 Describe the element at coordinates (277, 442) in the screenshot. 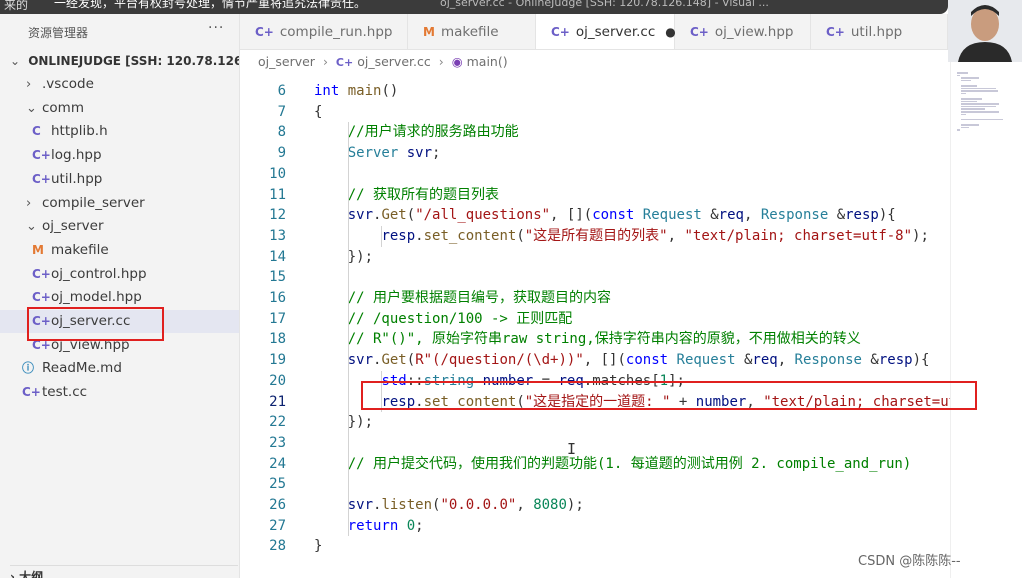

I see `line-number: 23` at that location.